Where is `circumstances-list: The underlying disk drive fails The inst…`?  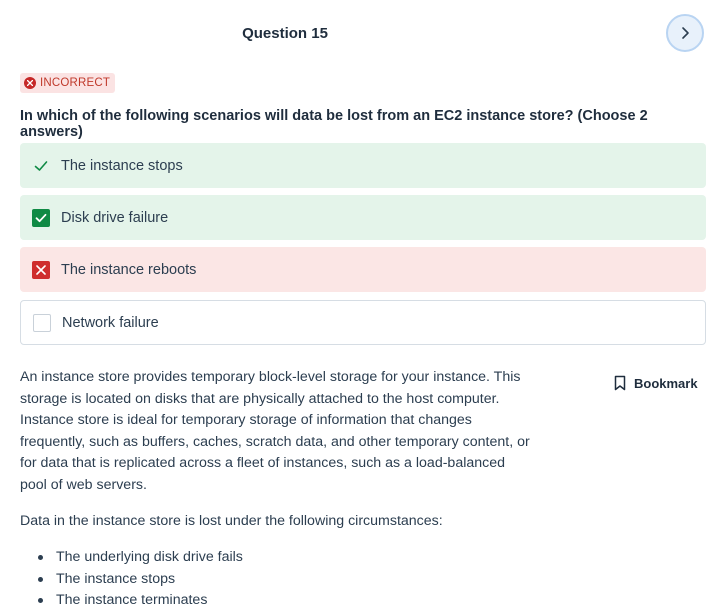
circumstances-list: The underlying disk drive fails The inst… is located at coordinates (288, 579).